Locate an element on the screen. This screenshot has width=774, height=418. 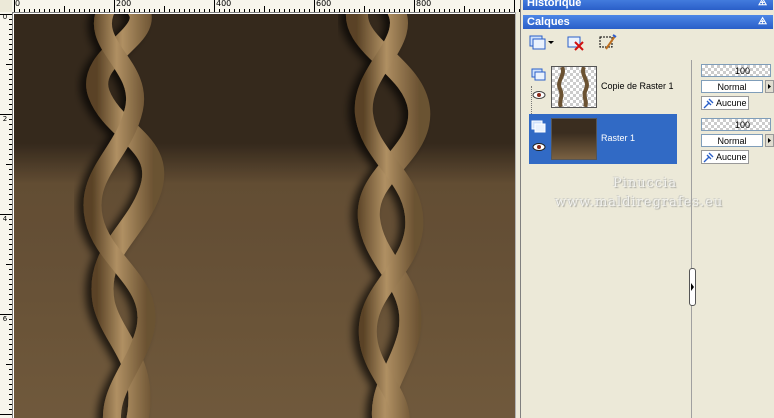
ruler-top-label: 200 is located at coordinates (124, 4).